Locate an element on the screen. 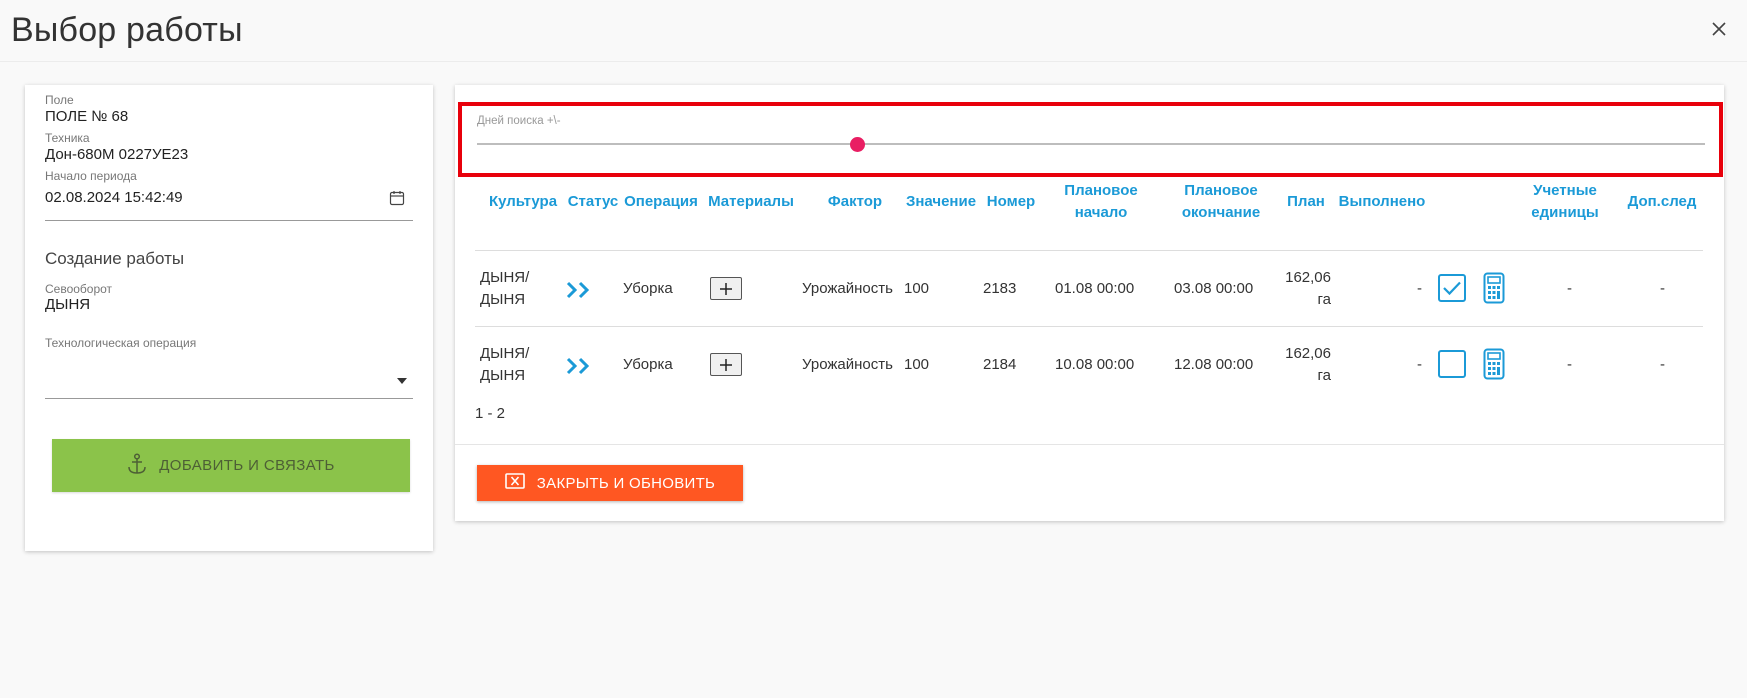 The width and height of the screenshot is (1747, 698). cell-number: 2183 is located at coordinates (1000, 288).